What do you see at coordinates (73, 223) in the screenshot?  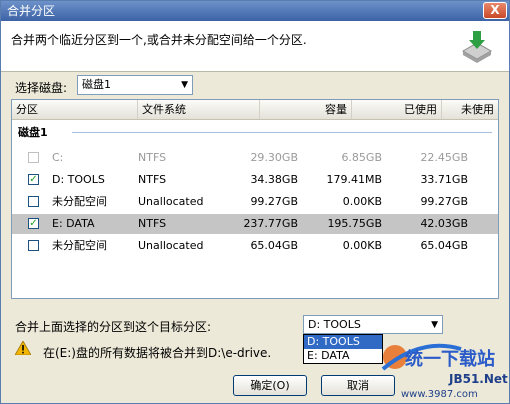 I see `cell-name: E: DATA` at bounding box center [73, 223].